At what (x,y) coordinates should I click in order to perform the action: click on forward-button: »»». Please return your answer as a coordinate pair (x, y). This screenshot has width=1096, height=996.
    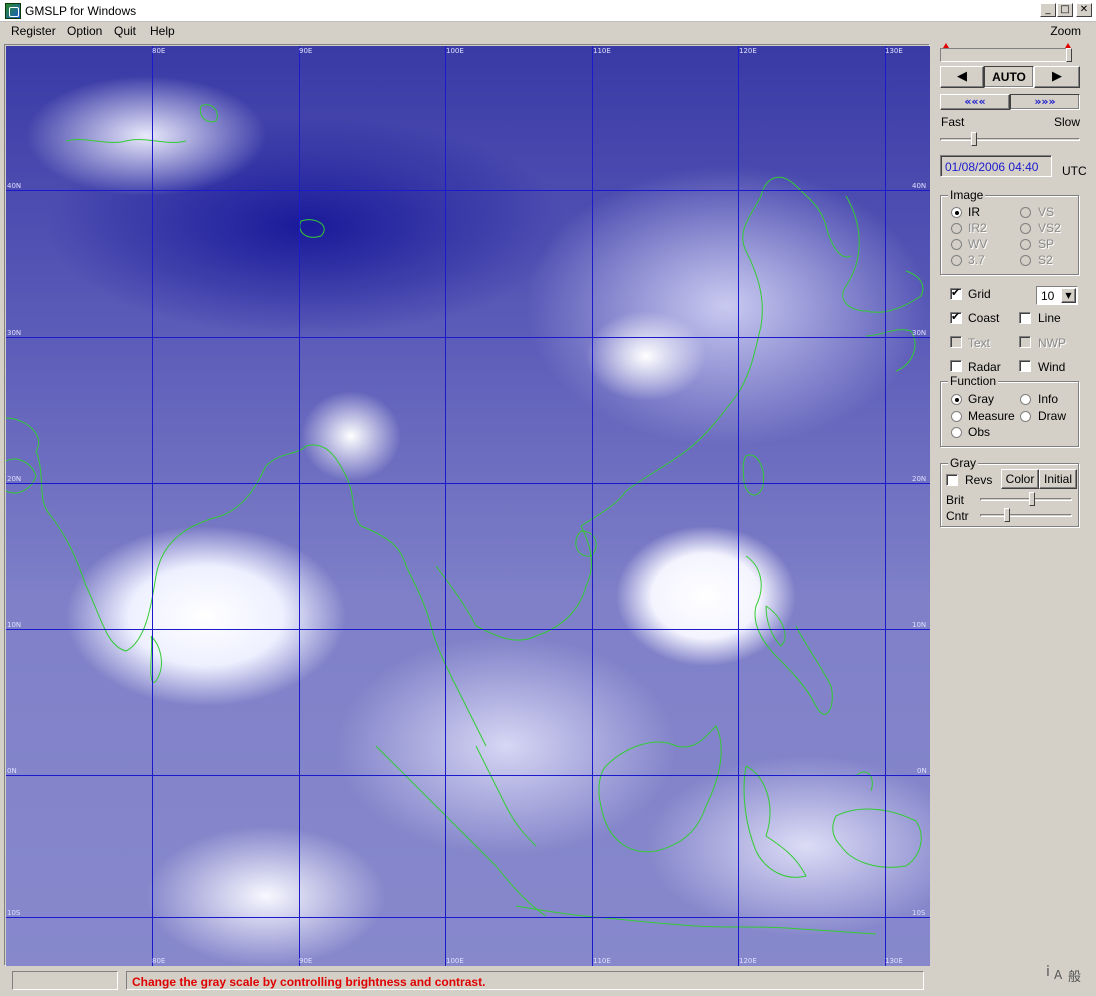
    Looking at the image, I should click on (1045, 102).